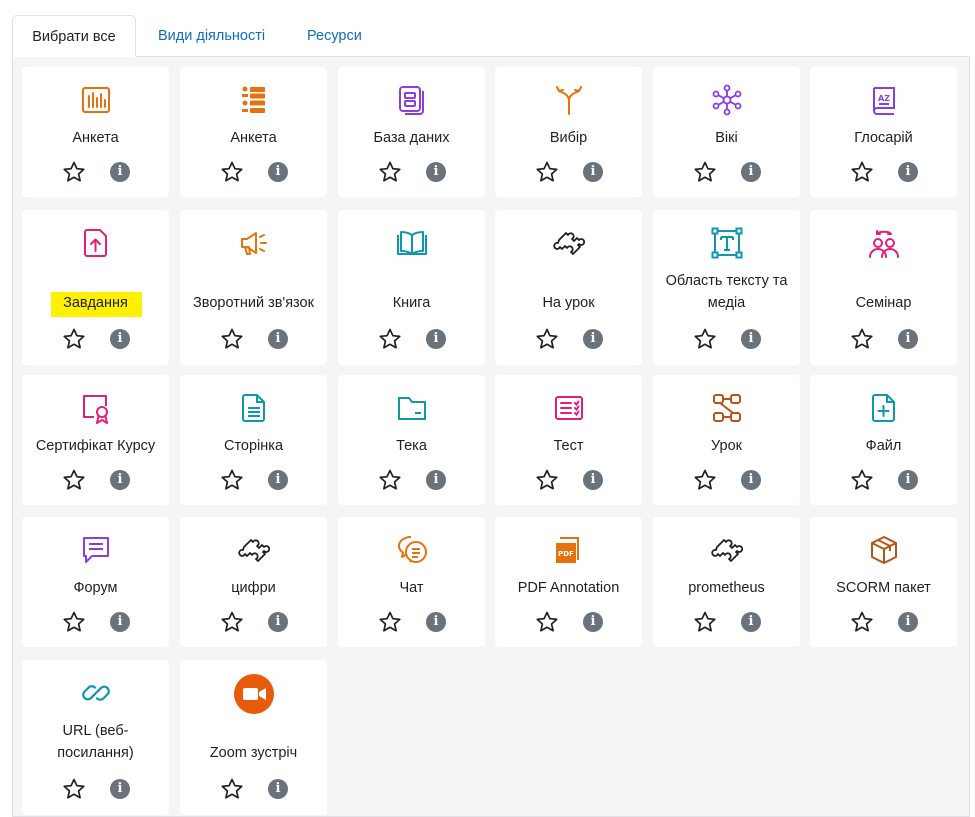 Image resolution: width=975 pixels, height=817 pixels. Describe the element at coordinates (334, 36) in the screenshot. I see `tab-resources: Ресурси` at that location.